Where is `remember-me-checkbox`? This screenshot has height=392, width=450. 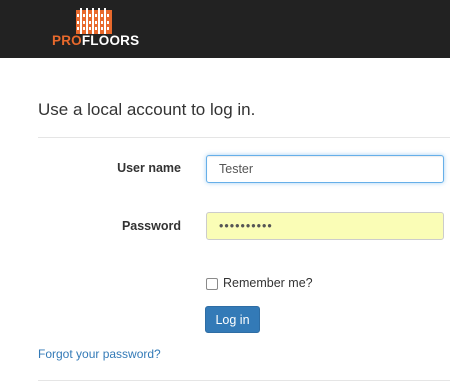 remember-me-checkbox is located at coordinates (212, 284).